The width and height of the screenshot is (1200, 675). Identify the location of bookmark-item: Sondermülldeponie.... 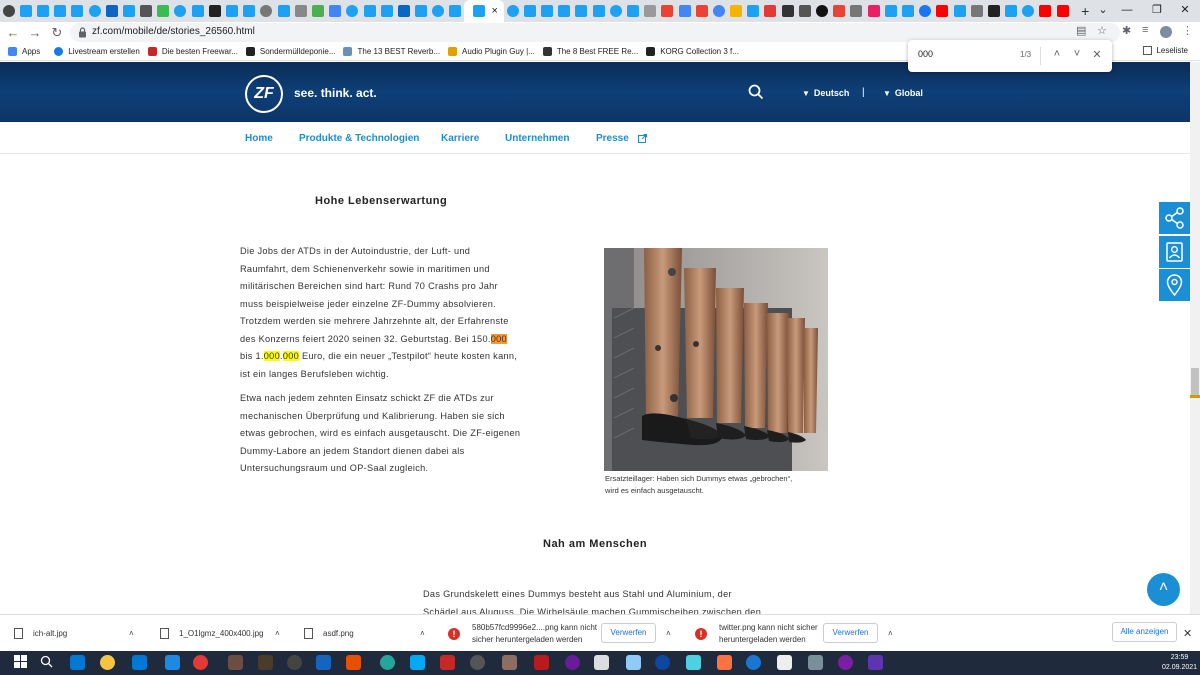
(290, 51).